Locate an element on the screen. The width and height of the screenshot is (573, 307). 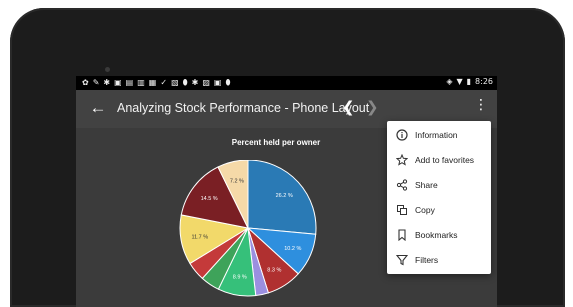
check-icon: ✓ is located at coordinates (164, 82).